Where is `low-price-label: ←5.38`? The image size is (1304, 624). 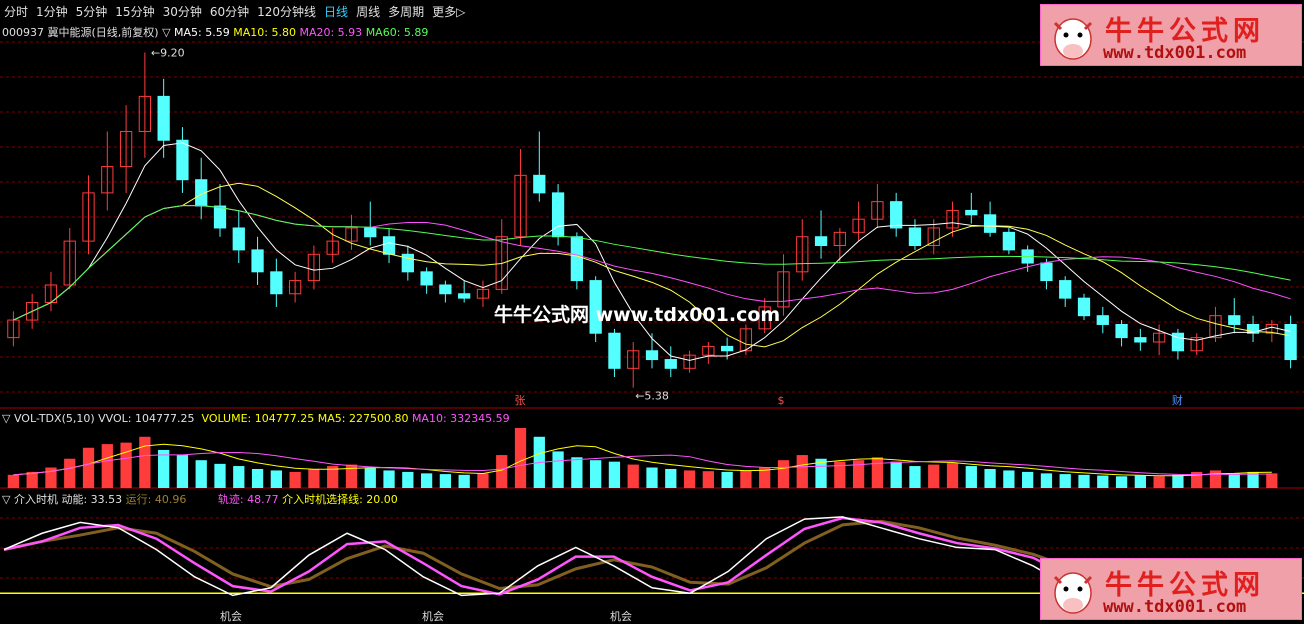 low-price-label: ←5.38 is located at coordinates (652, 396).